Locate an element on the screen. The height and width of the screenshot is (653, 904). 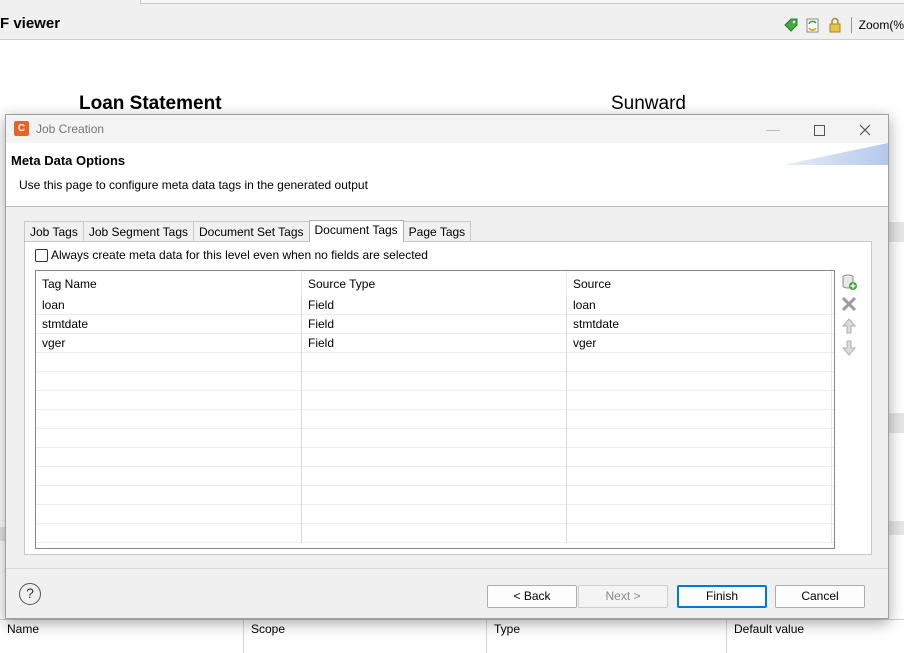
delete-tag-icon is located at coordinates (849, 304).